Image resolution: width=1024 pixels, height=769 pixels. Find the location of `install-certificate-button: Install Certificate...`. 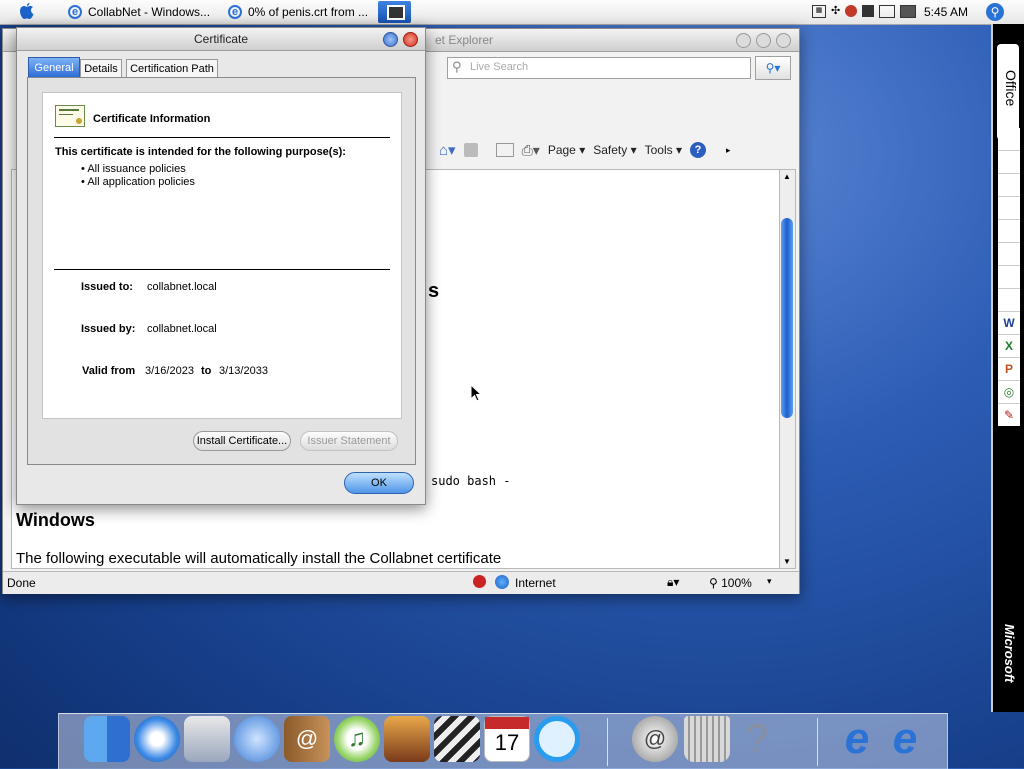

install-certificate-button: Install Certificate... is located at coordinates (242, 441).